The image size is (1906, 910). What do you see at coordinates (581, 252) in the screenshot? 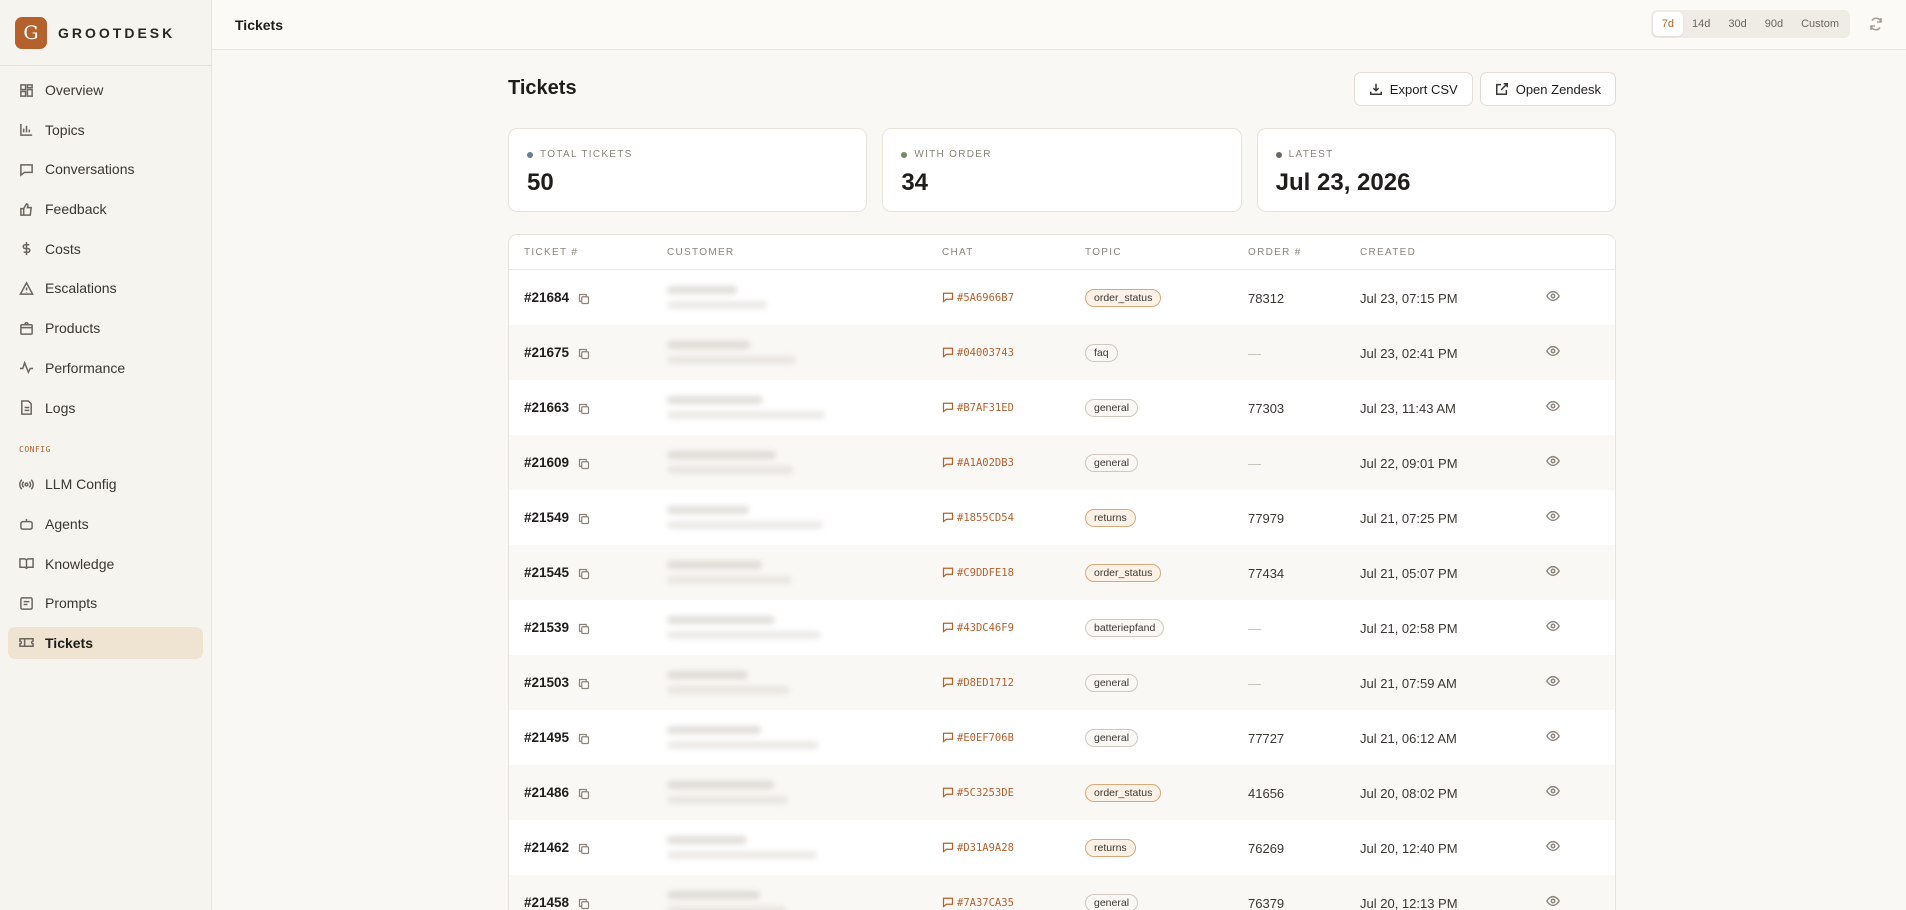
I see `column-header-ticket: TICKET #` at bounding box center [581, 252].